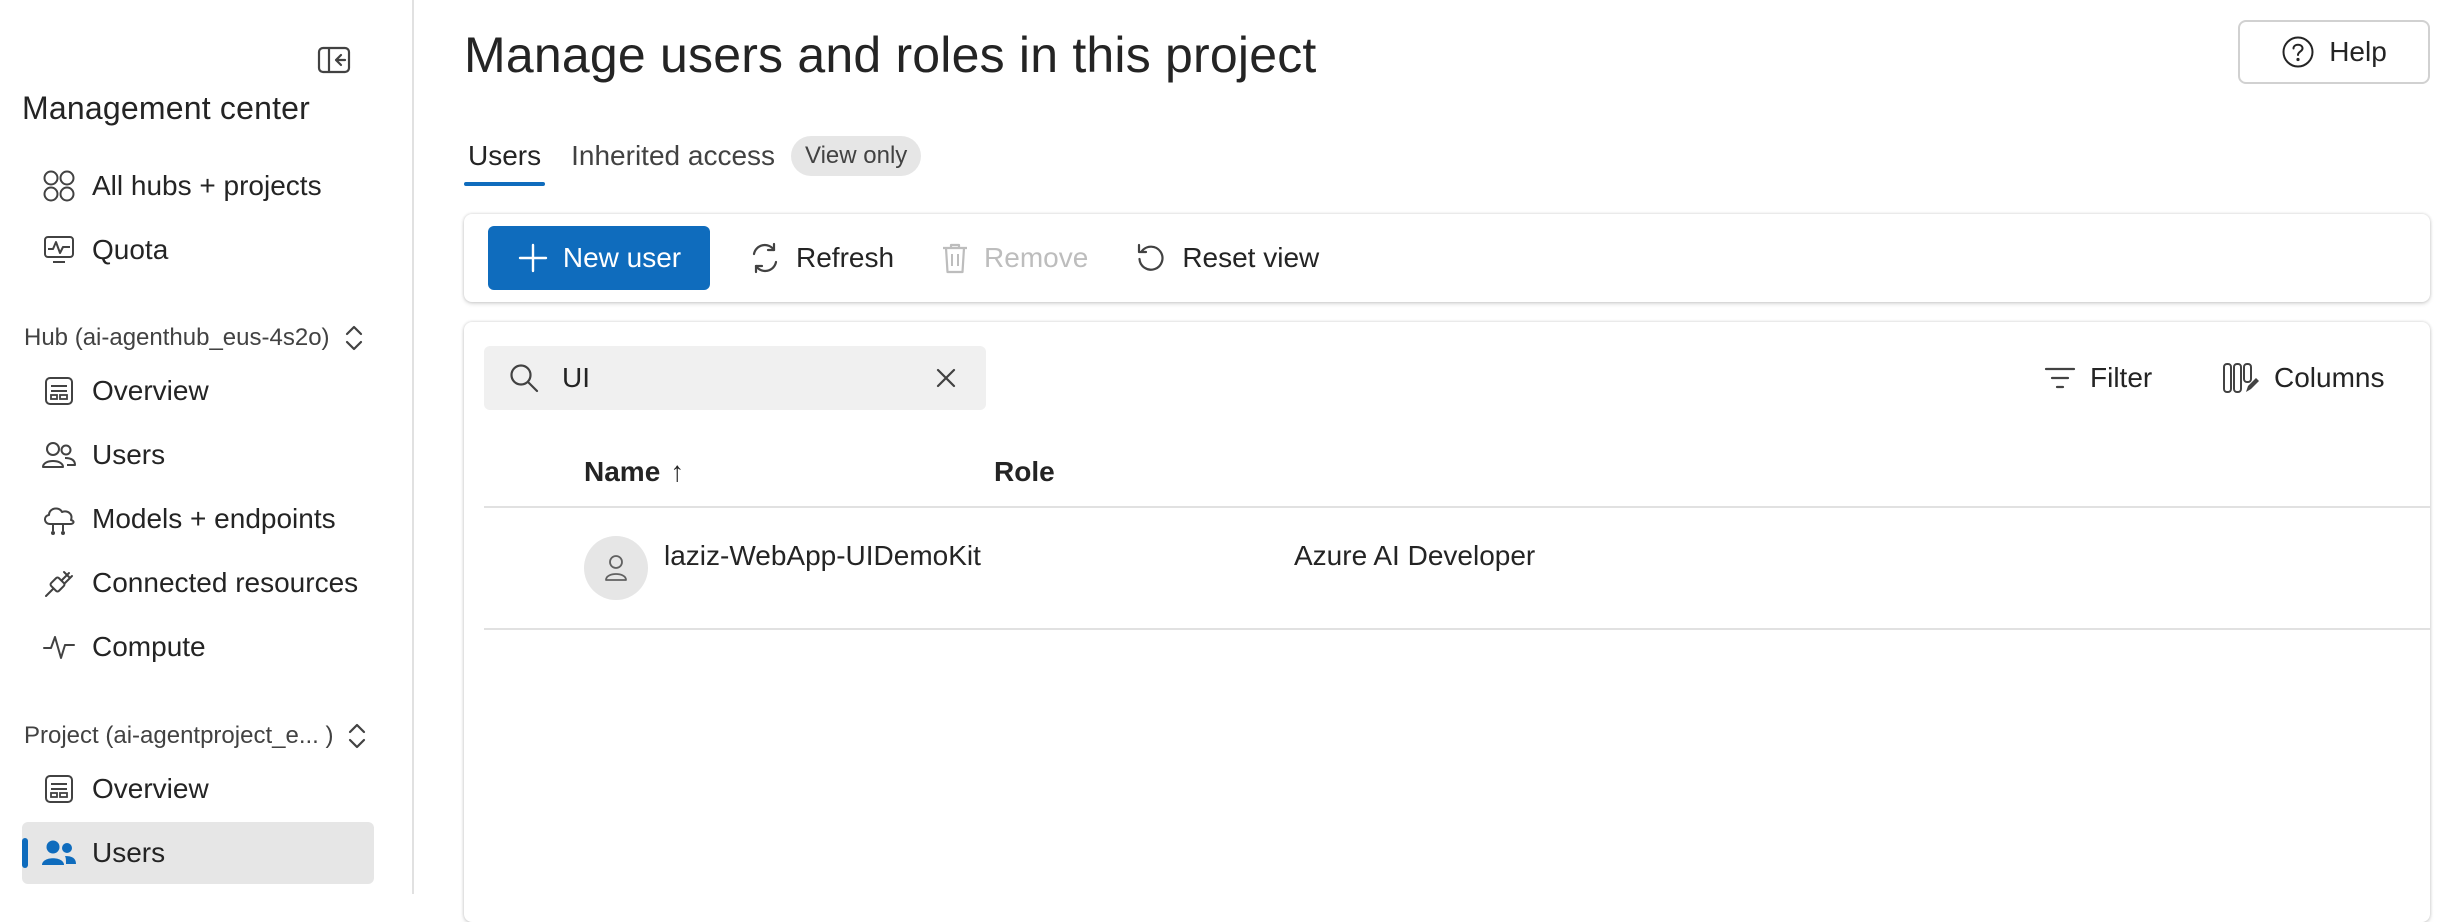 The image size is (2458, 922). Describe the element at coordinates (744, 378) in the screenshot. I see `search-input: UI` at that location.